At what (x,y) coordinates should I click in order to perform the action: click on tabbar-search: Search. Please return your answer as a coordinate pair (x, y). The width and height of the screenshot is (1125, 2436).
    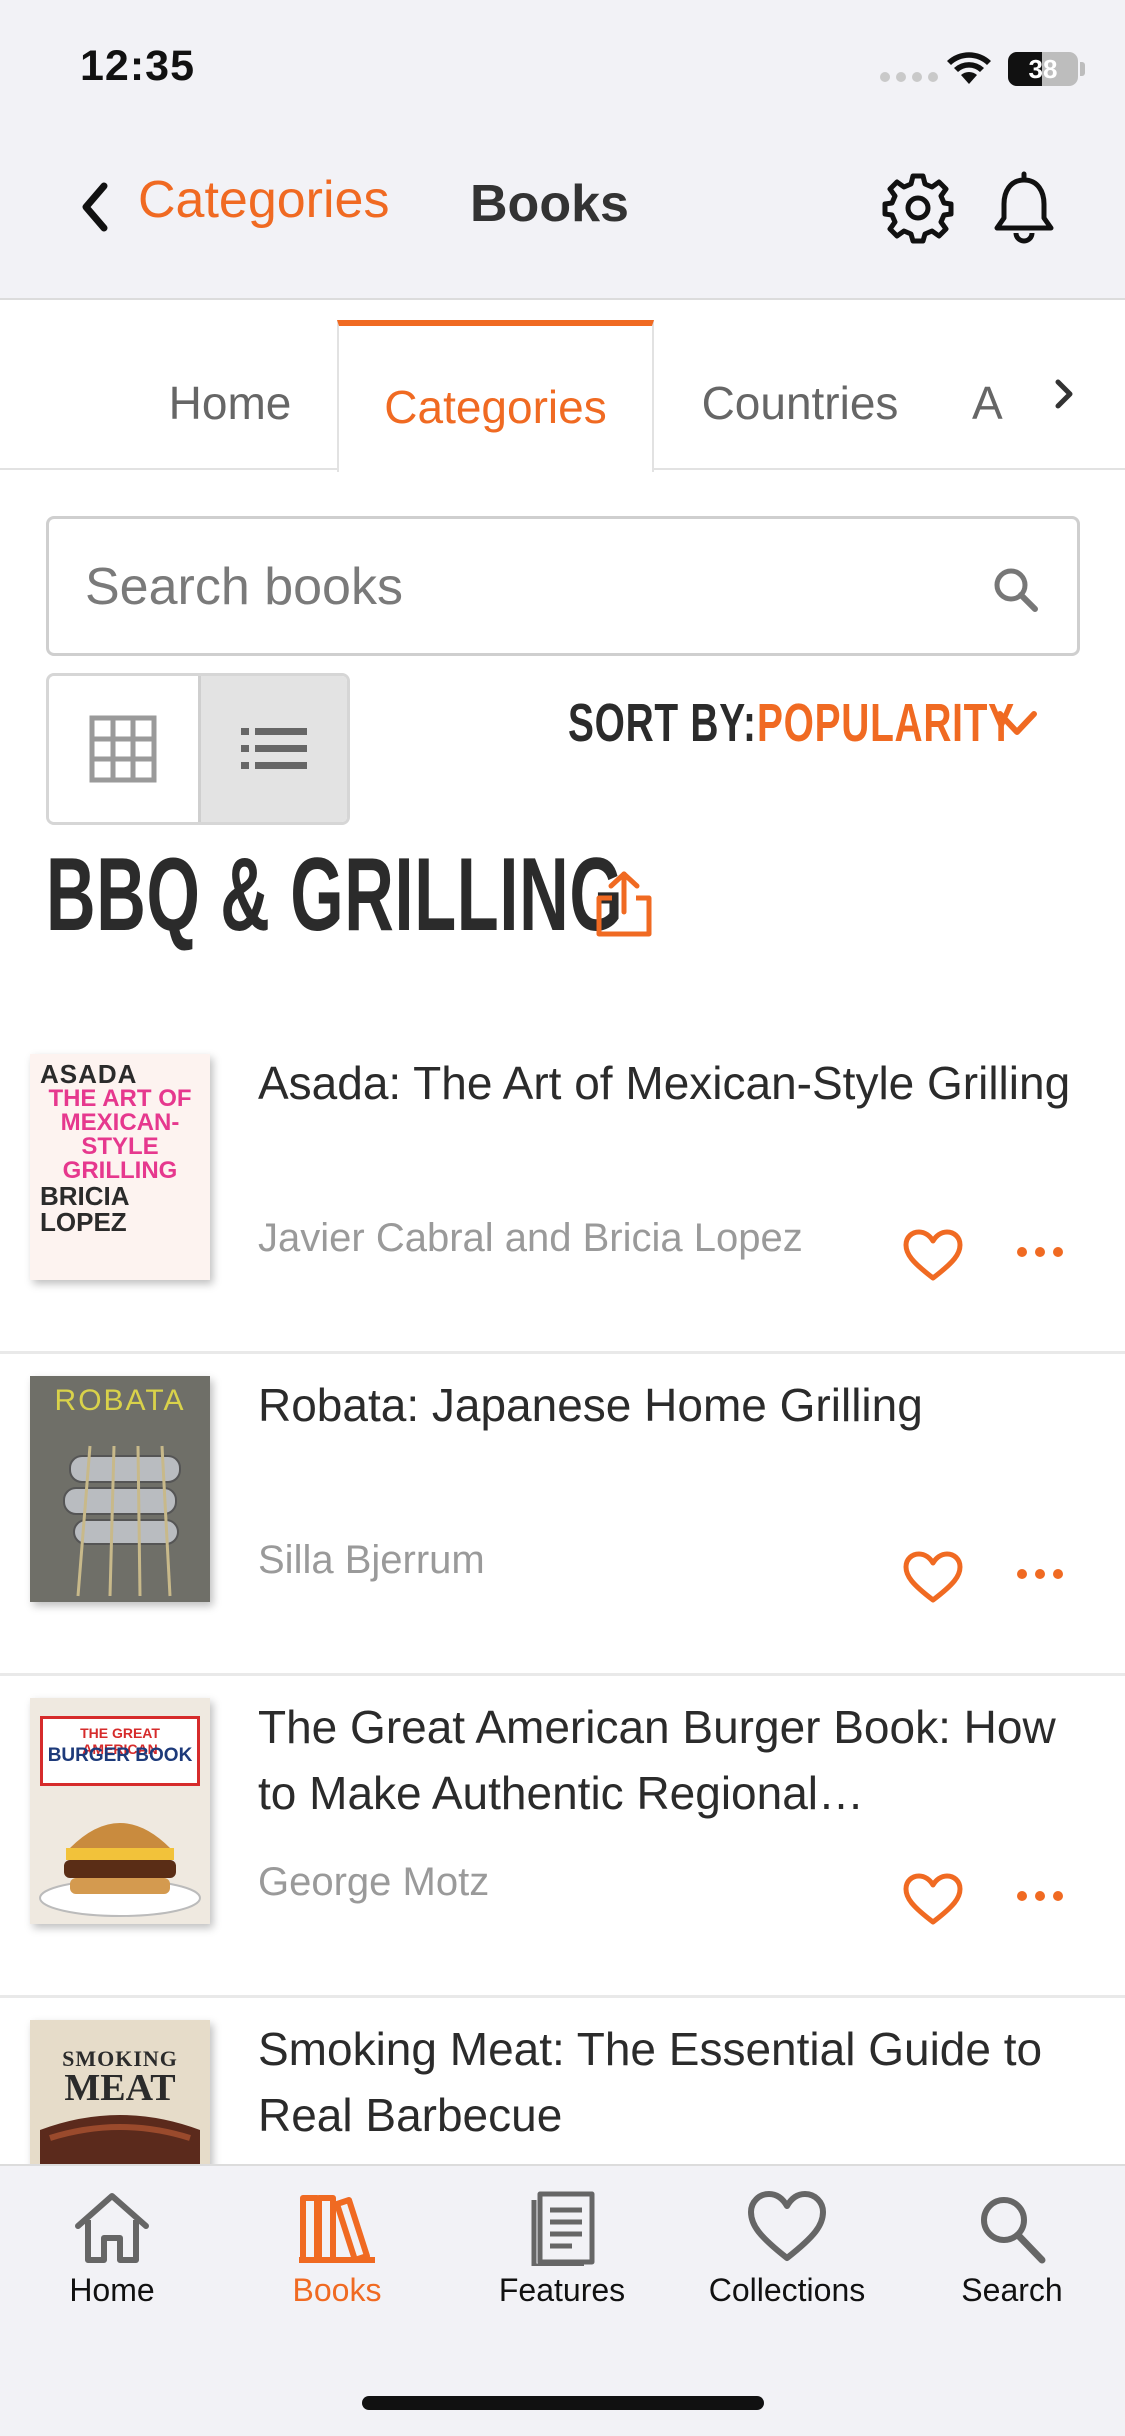
    Looking at the image, I should click on (1012, 2257).